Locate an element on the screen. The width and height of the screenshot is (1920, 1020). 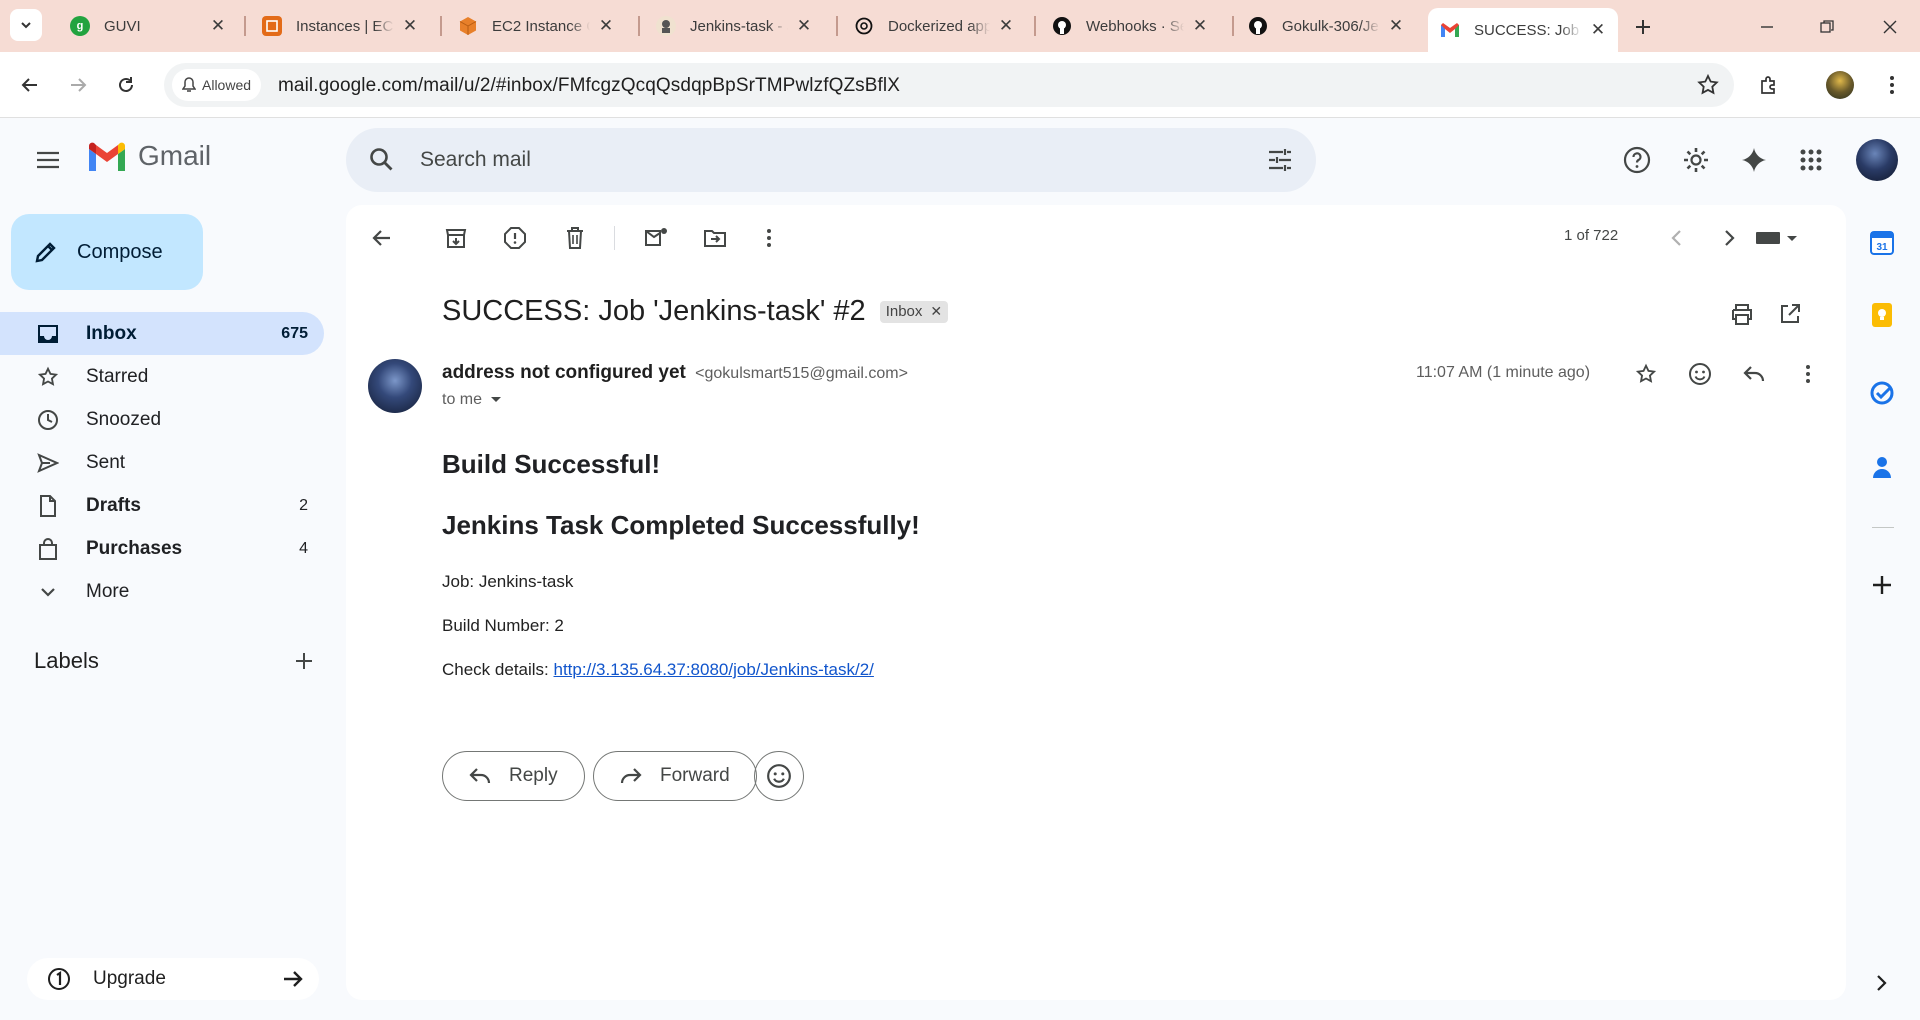
tab-title: GUVI is located at coordinates (122, 26).